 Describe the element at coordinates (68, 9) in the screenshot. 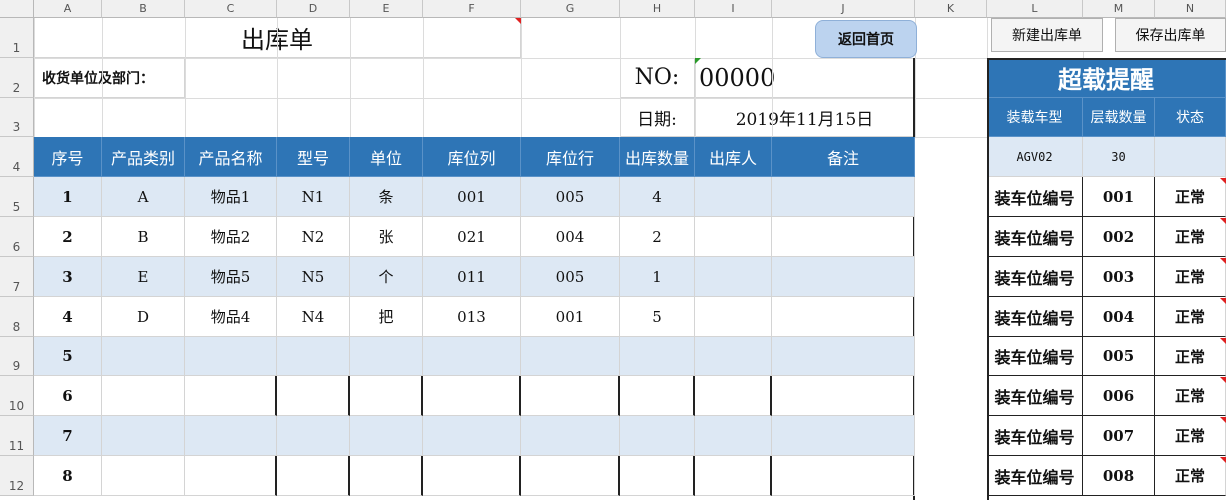

I see `column-header-a: A` at that location.